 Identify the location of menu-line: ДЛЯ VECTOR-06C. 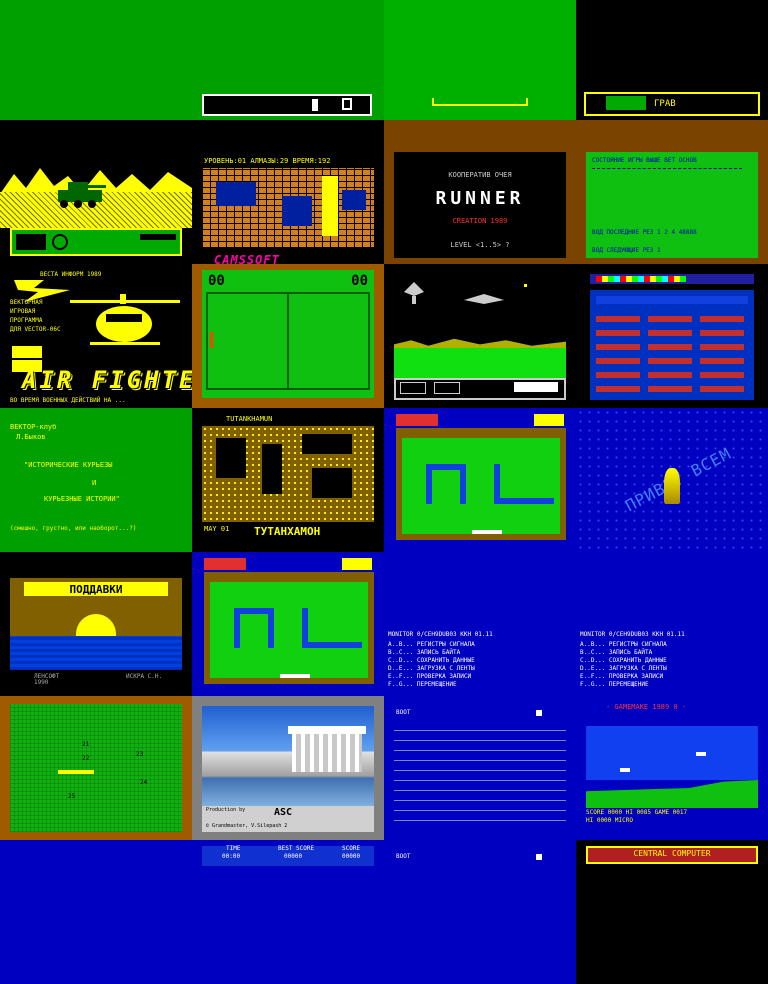
(35, 329).